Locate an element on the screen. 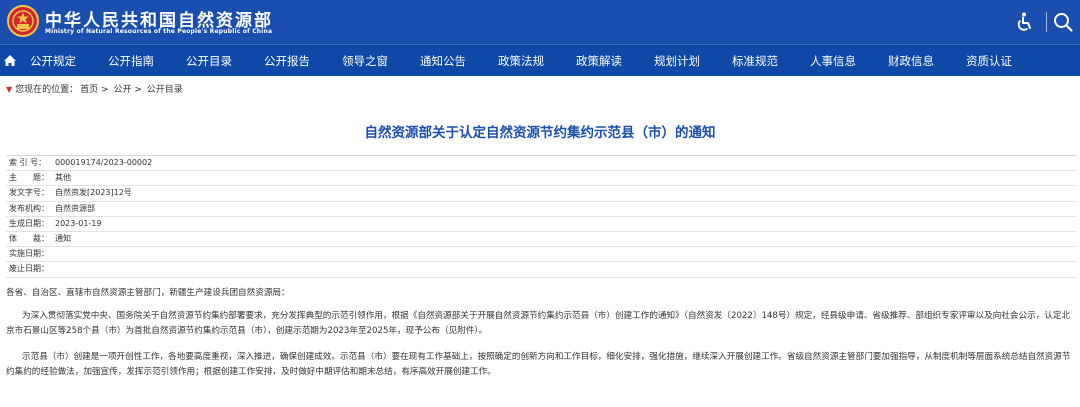 This screenshot has height=407, width=1080. accessibility-icon is located at coordinates (1024, 22).